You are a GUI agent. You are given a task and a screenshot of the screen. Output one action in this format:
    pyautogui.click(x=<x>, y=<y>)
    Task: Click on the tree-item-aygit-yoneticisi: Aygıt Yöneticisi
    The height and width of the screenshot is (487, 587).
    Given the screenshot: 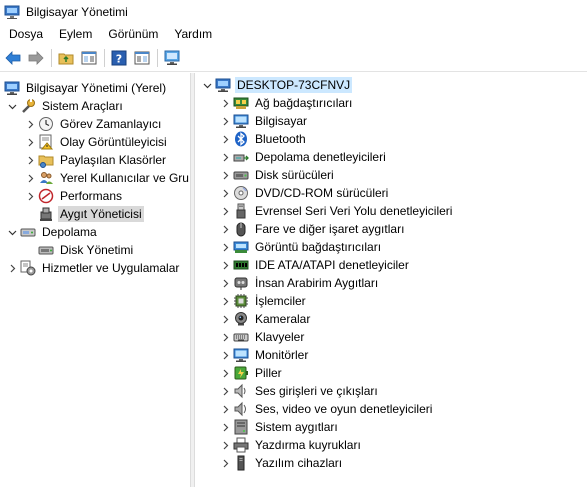 What is the action you would take?
    pyautogui.click(x=84, y=214)
    